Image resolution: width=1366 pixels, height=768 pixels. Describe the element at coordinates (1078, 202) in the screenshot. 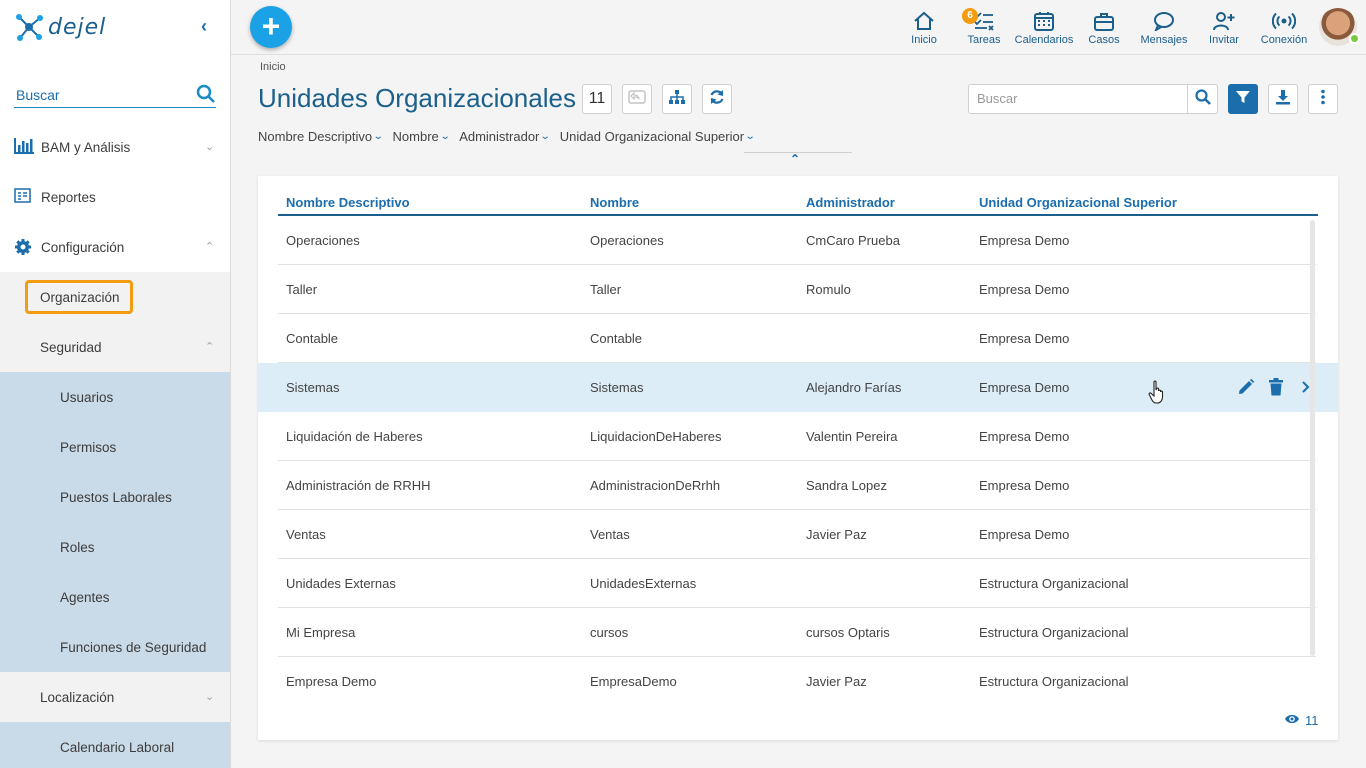

I see `column-header: Unidad Organizacional Superior` at that location.